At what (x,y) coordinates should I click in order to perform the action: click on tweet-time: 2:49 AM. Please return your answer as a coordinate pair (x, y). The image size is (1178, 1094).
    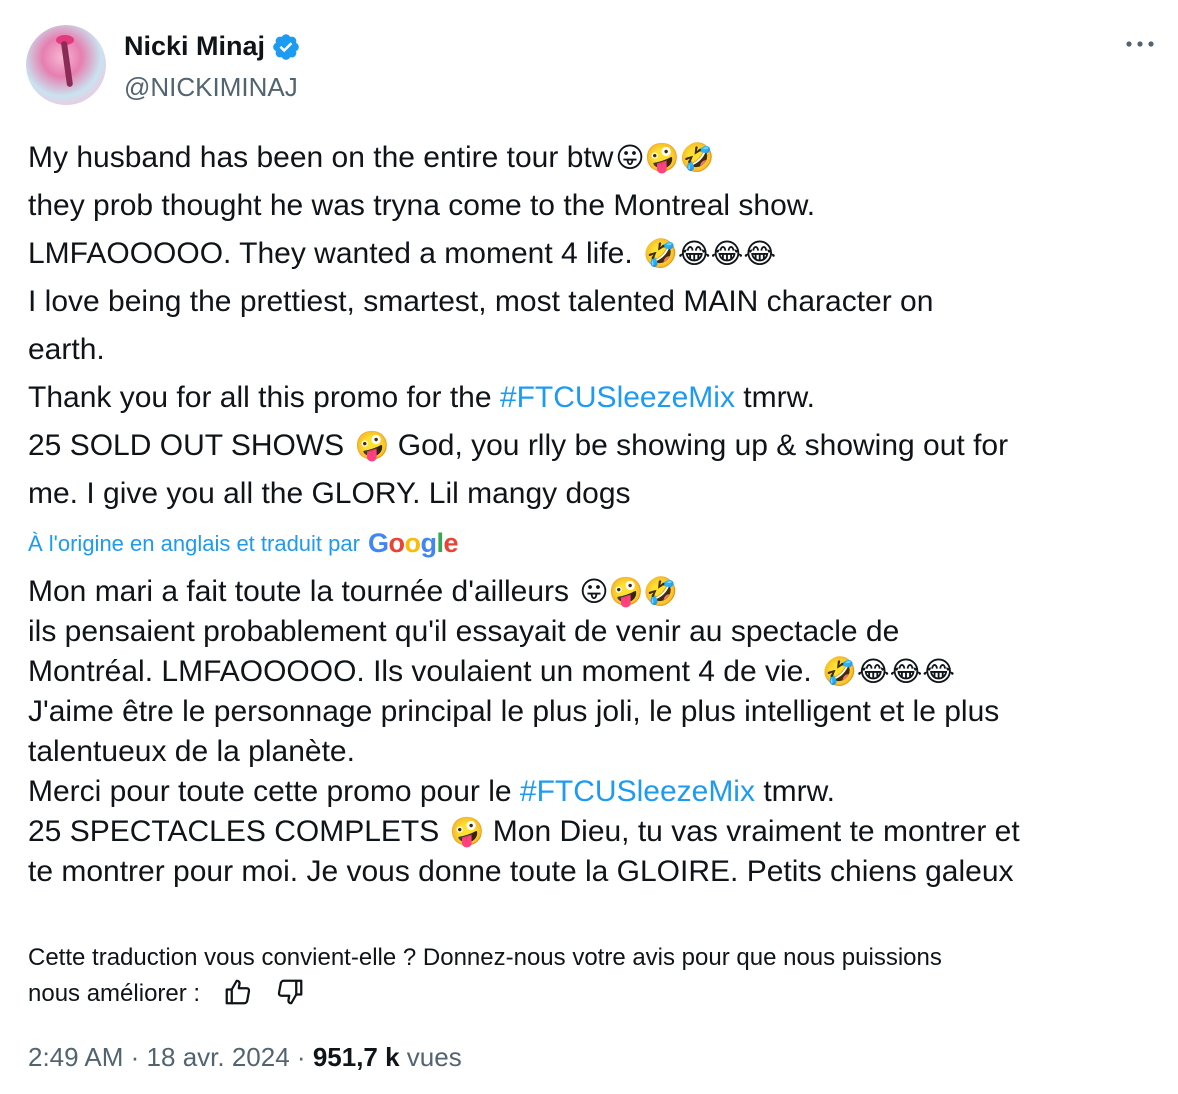
    Looking at the image, I should click on (75, 1057).